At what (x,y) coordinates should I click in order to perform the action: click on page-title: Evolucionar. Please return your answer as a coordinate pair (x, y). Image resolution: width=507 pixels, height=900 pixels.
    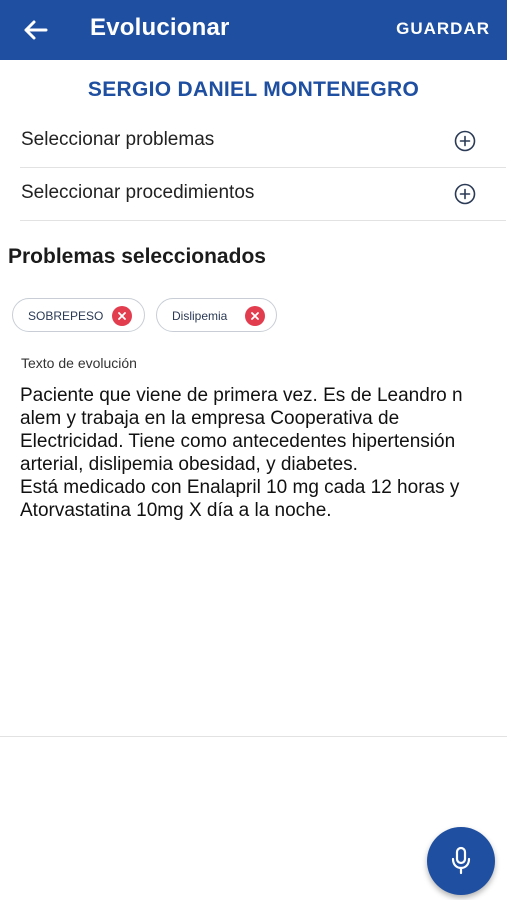
    Looking at the image, I should click on (160, 27).